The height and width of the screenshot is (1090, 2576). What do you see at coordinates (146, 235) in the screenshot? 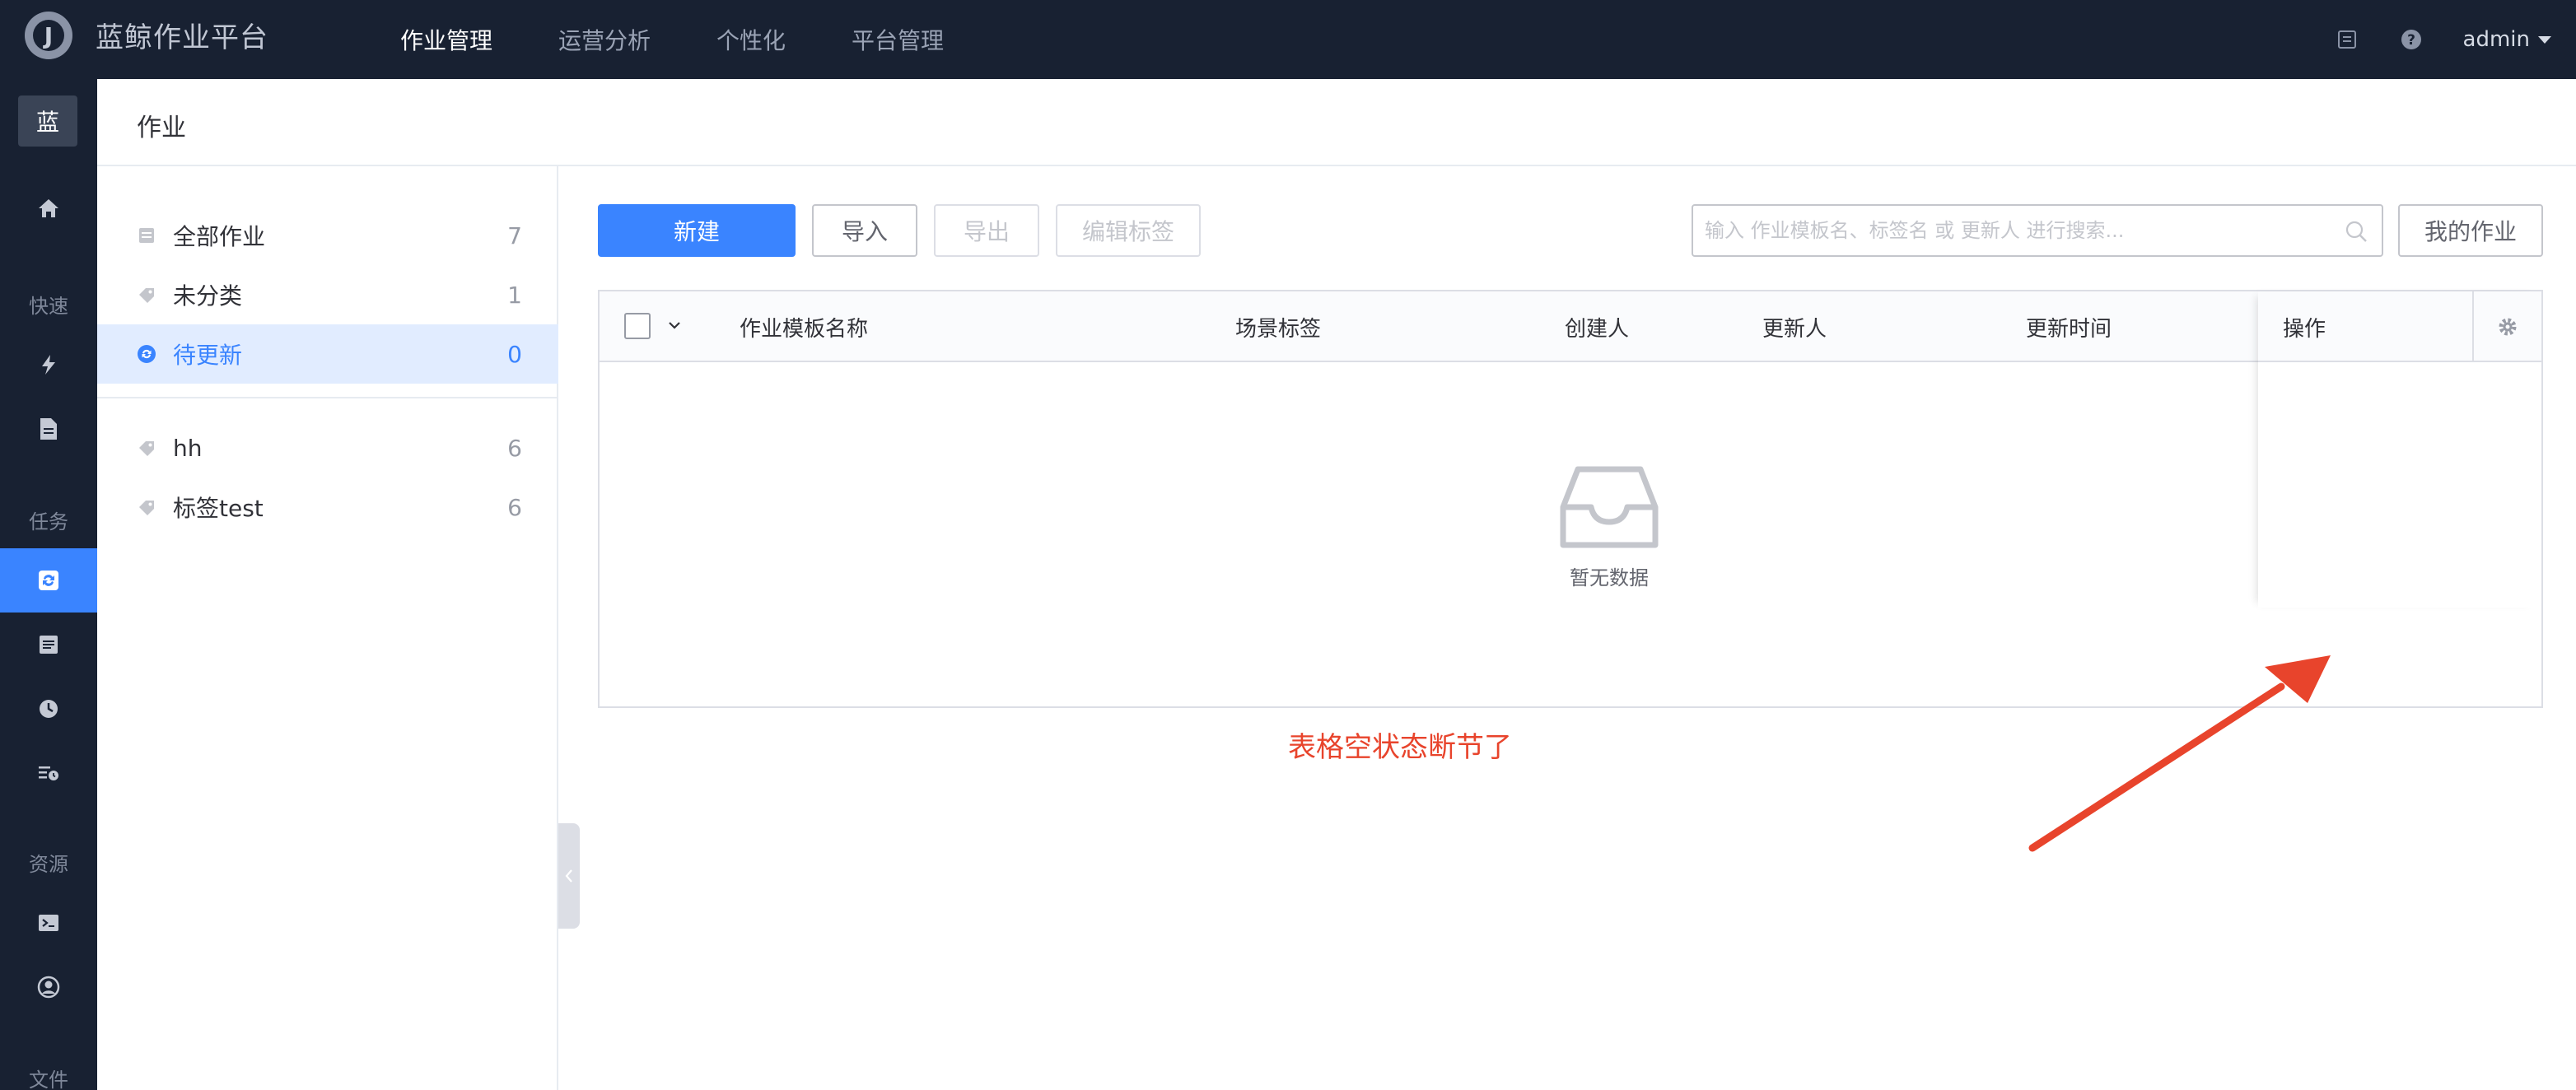
I see `stack-icon` at bounding box center [146, 235].